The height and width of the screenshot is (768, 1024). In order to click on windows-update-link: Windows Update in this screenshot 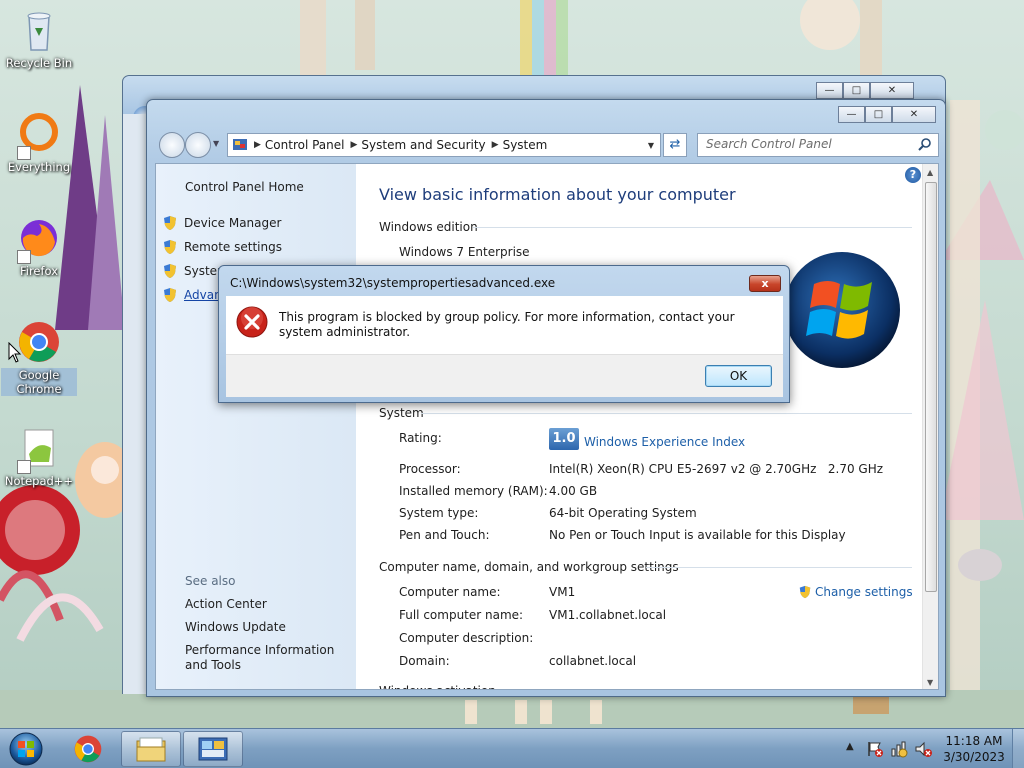, I will do `click(270, 627)`.